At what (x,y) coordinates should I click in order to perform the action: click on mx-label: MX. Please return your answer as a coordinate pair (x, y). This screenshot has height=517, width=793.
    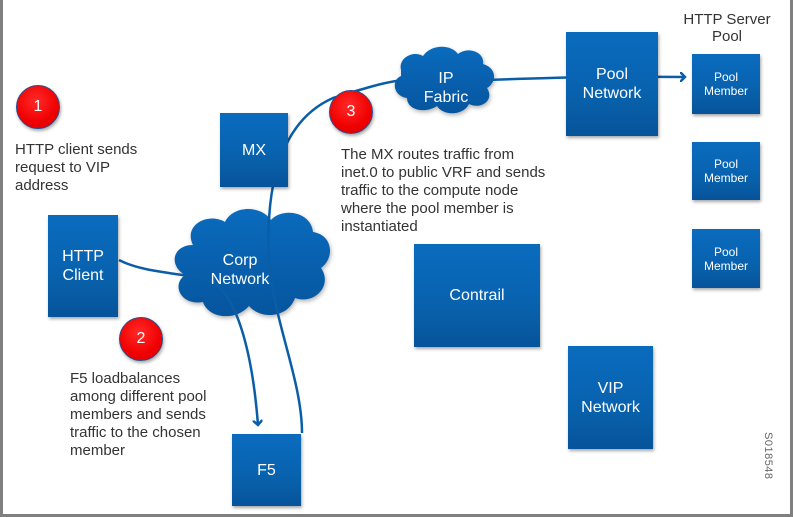
    Looking at the image, I should click on (254, 150).